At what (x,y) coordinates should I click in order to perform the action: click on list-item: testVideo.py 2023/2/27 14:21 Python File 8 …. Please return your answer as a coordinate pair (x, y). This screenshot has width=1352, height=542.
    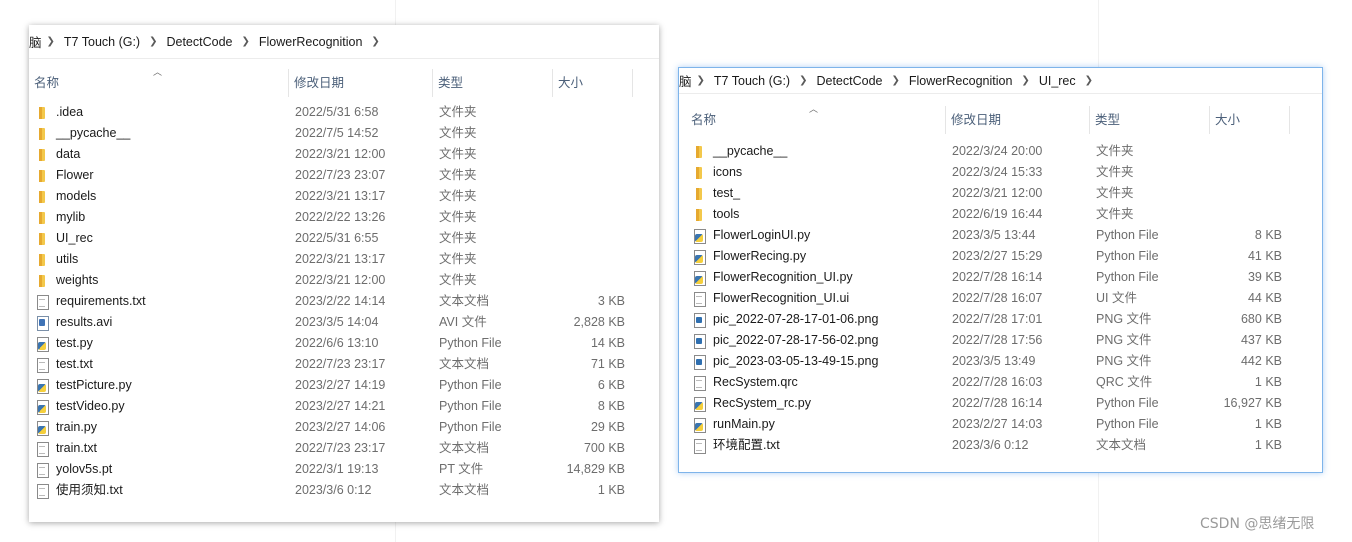
    Looking at the image, I should click on (344, 406).